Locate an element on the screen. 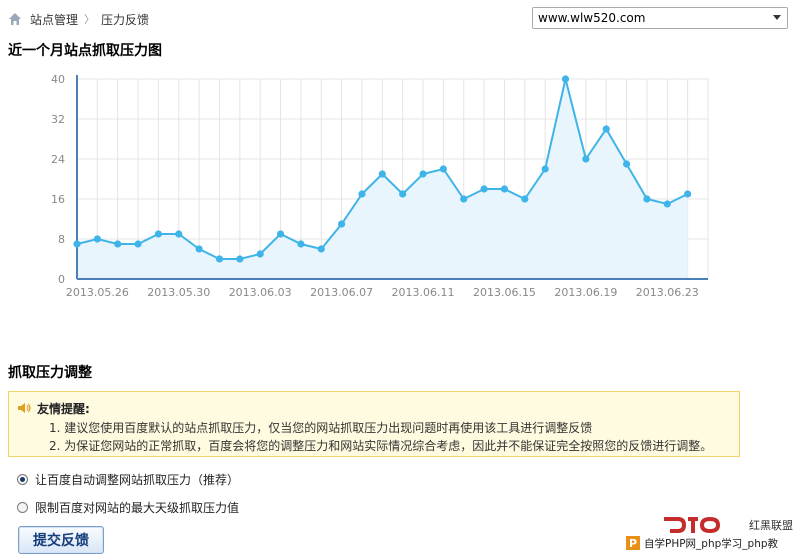 The width and height of the screenshot is (799, 557). breadcrumb: 站点管理 〉 压力反馈 is located at coordinates (78, 19).